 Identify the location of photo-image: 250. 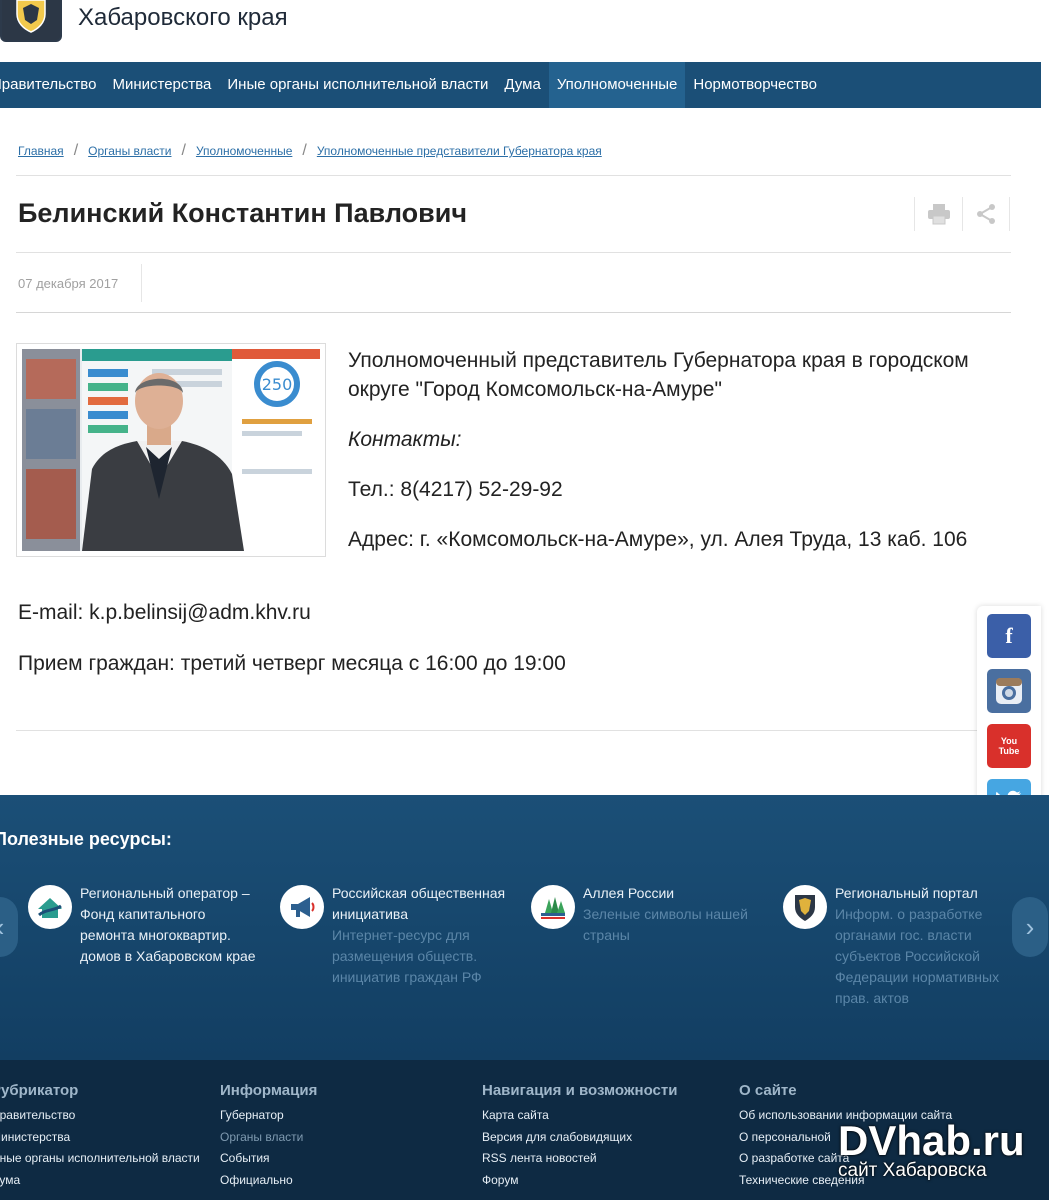
(171, 450).